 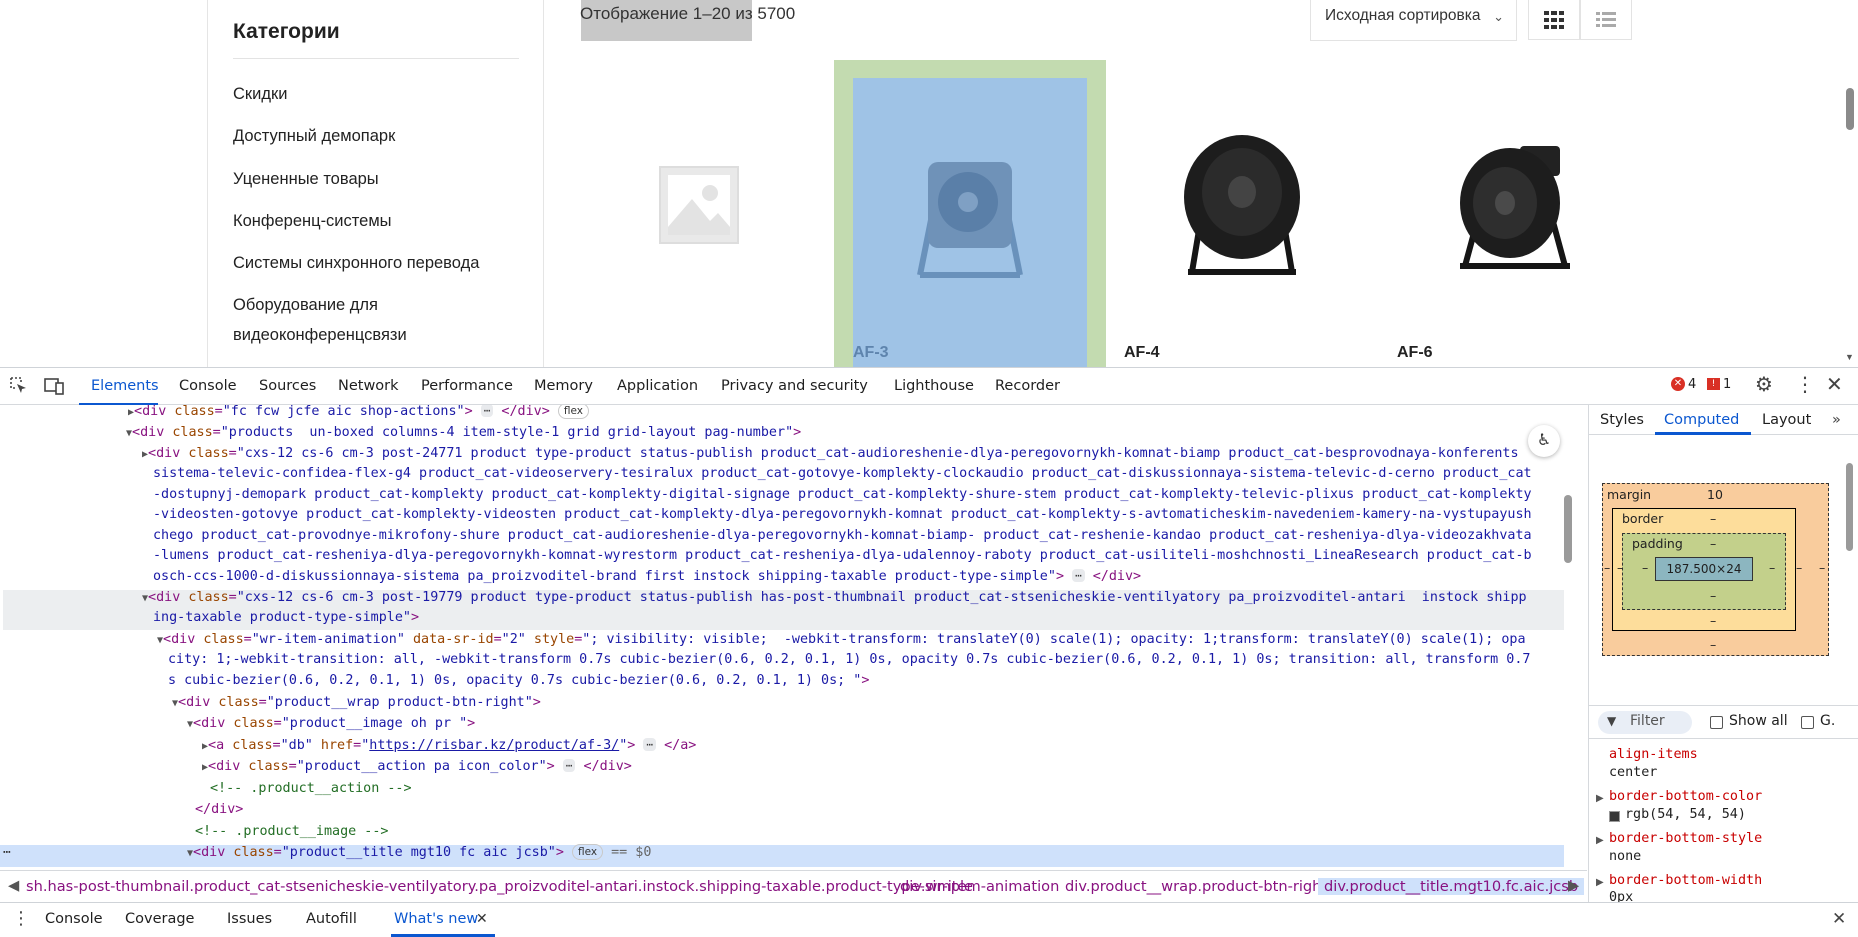 What do you see at coordinates (1692, 384) in the screenshot?
I see `error-count: 4` at bounding box center [1692, 384].